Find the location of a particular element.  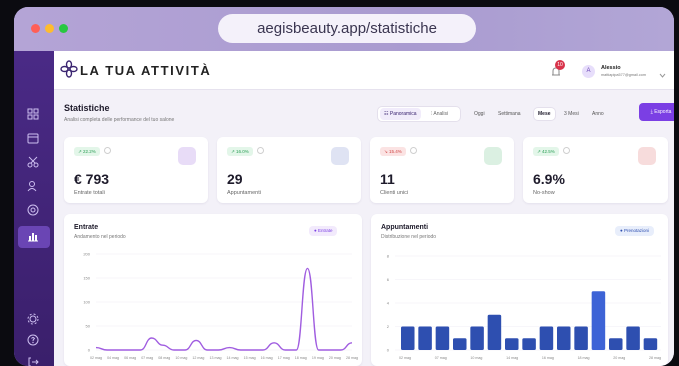

user-name: Alessio is located at coordinates (611, 68).